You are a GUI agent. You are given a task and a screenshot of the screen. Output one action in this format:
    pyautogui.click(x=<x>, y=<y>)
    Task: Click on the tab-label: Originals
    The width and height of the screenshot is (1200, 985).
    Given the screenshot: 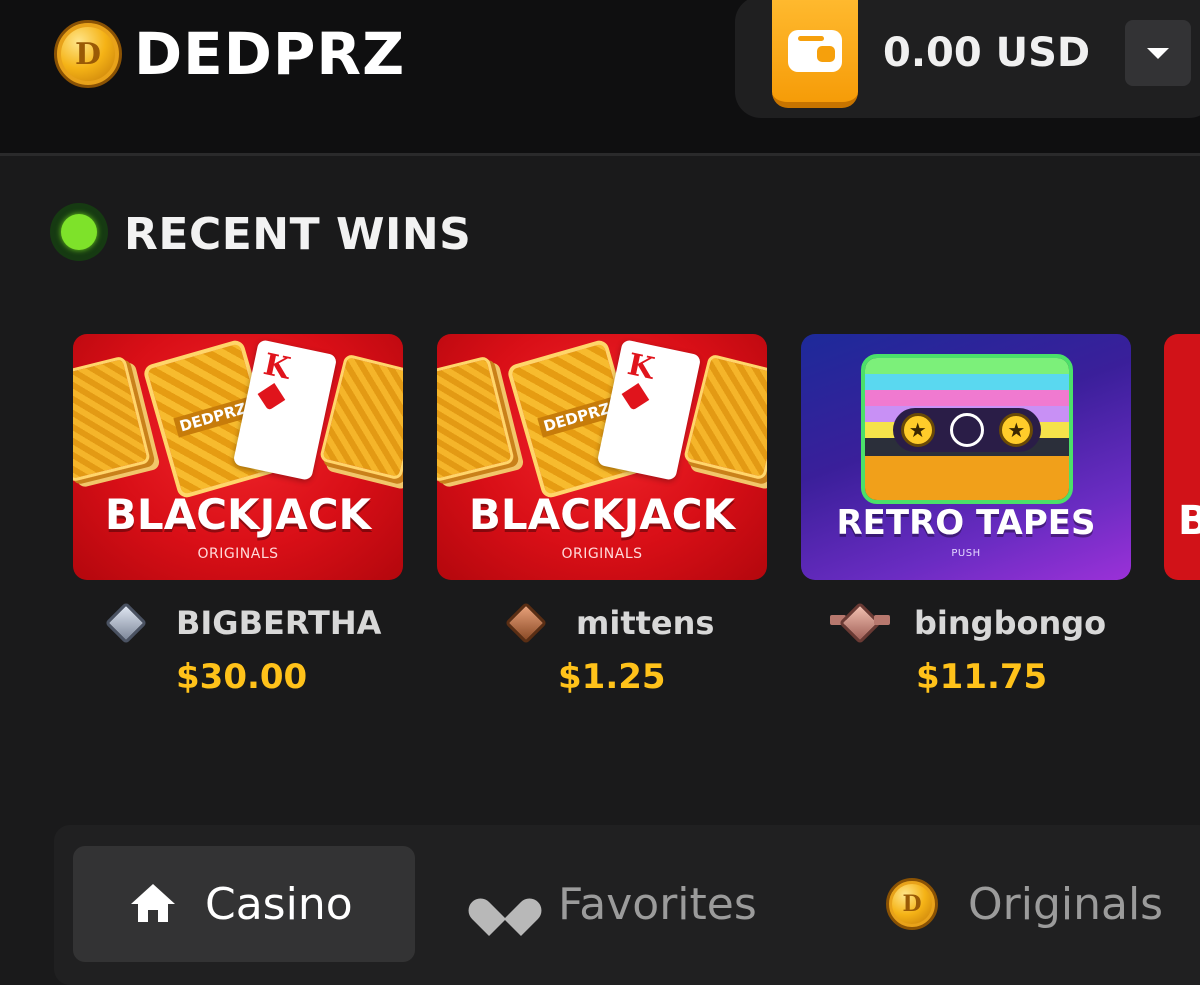 What is the action you would take?
    pyautogui.click(x=1066, y=904)
    